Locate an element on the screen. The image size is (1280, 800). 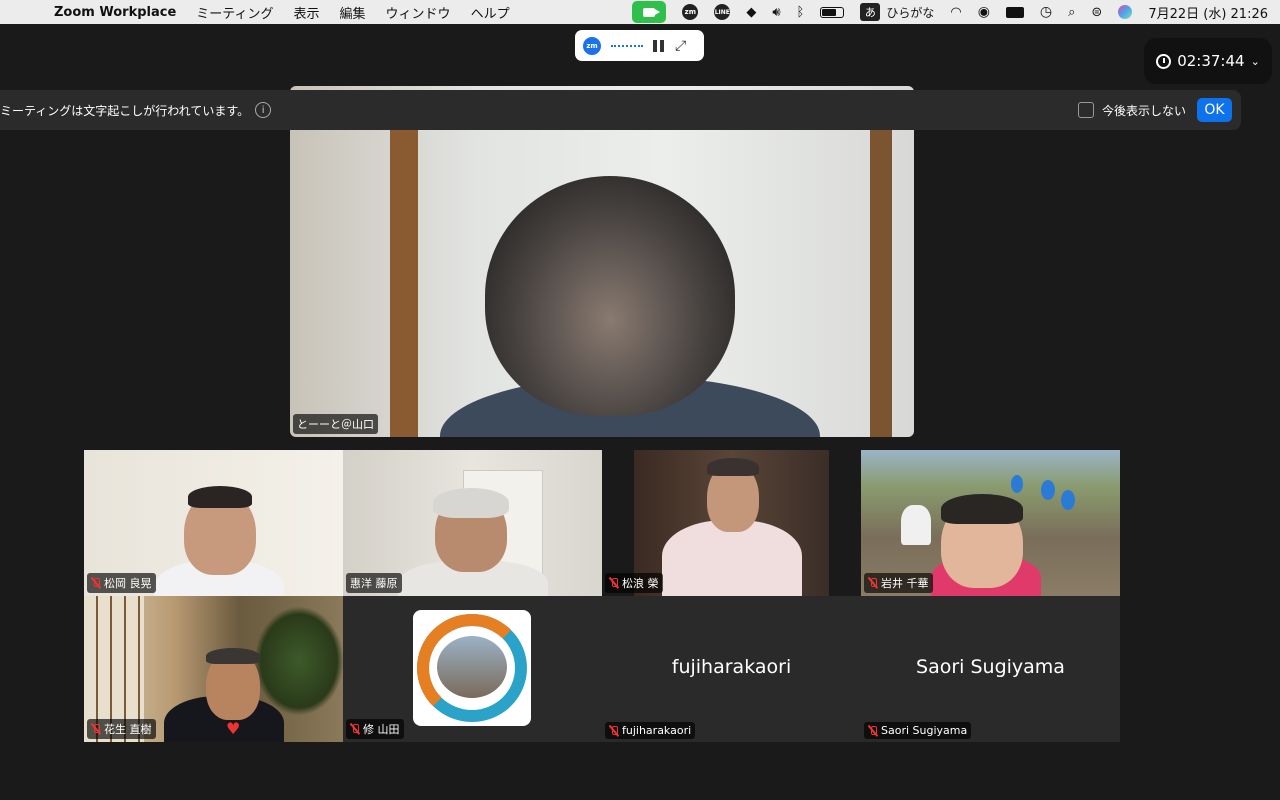
clock-datetime: 7月22日 (水) 21:26 is located at coordinates (1208, 12).